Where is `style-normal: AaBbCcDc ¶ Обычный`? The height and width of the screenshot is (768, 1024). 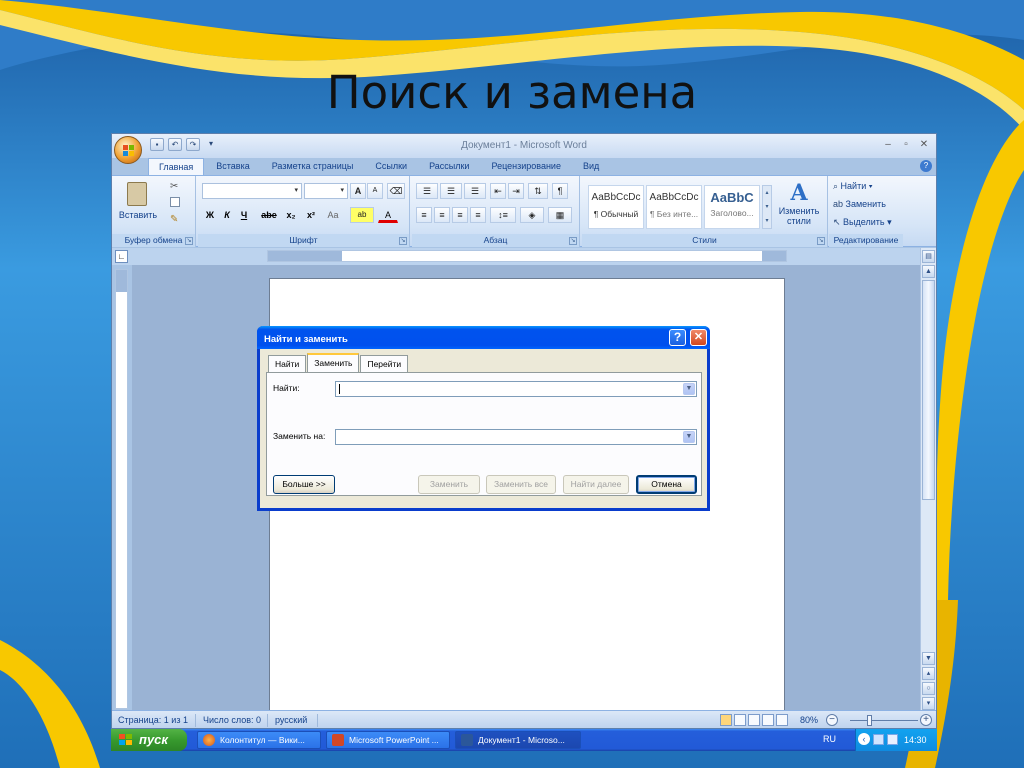 style-normal: AaBbCcDc ¶ Обычный is located at coordinates (616, 207).